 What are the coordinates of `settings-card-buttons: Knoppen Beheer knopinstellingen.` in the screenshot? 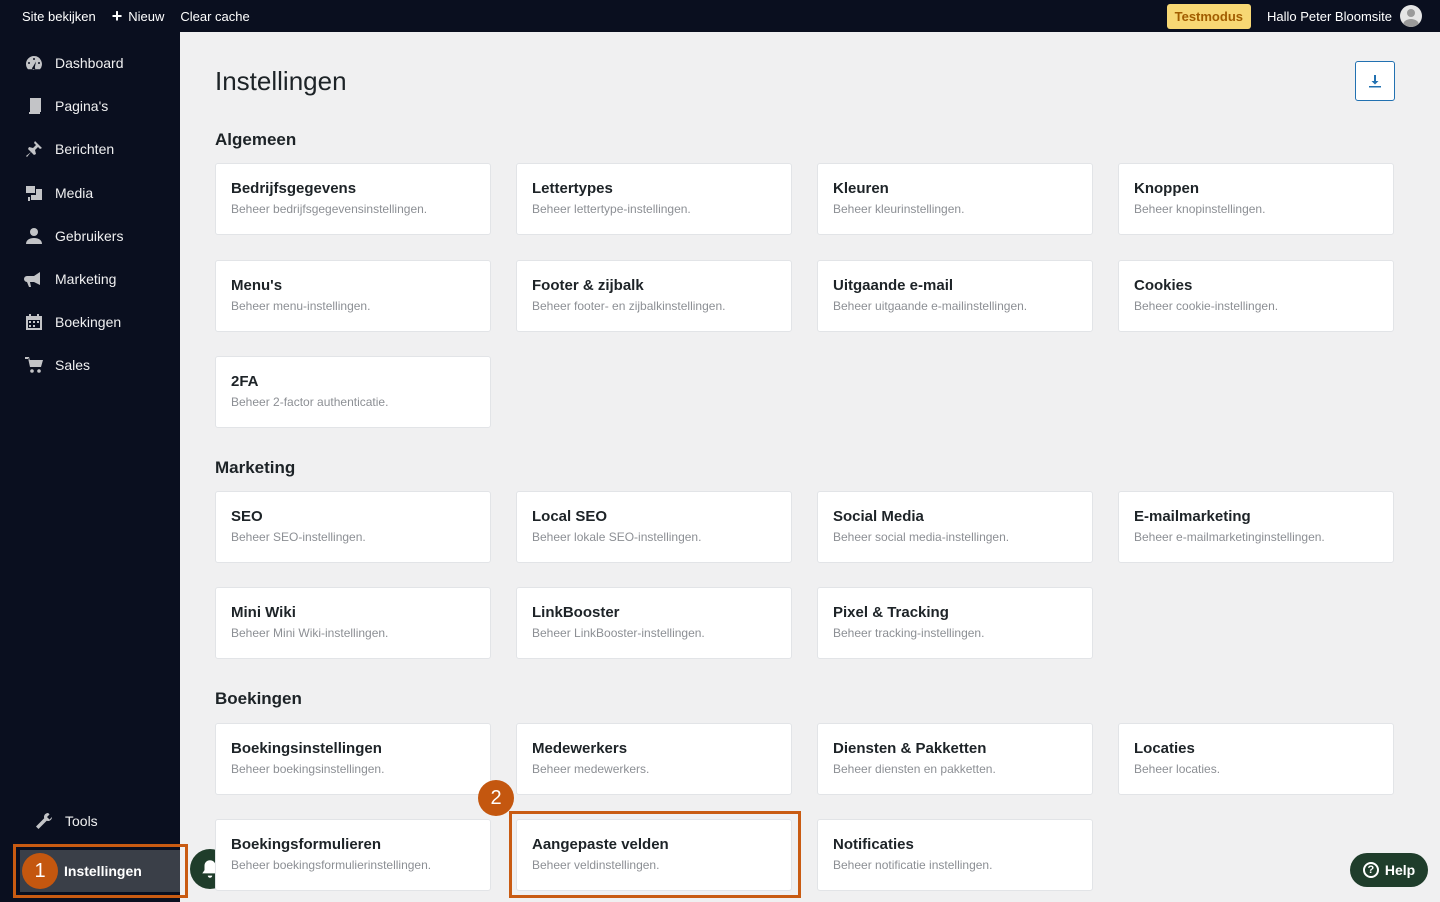 It's located at (1256, 199).